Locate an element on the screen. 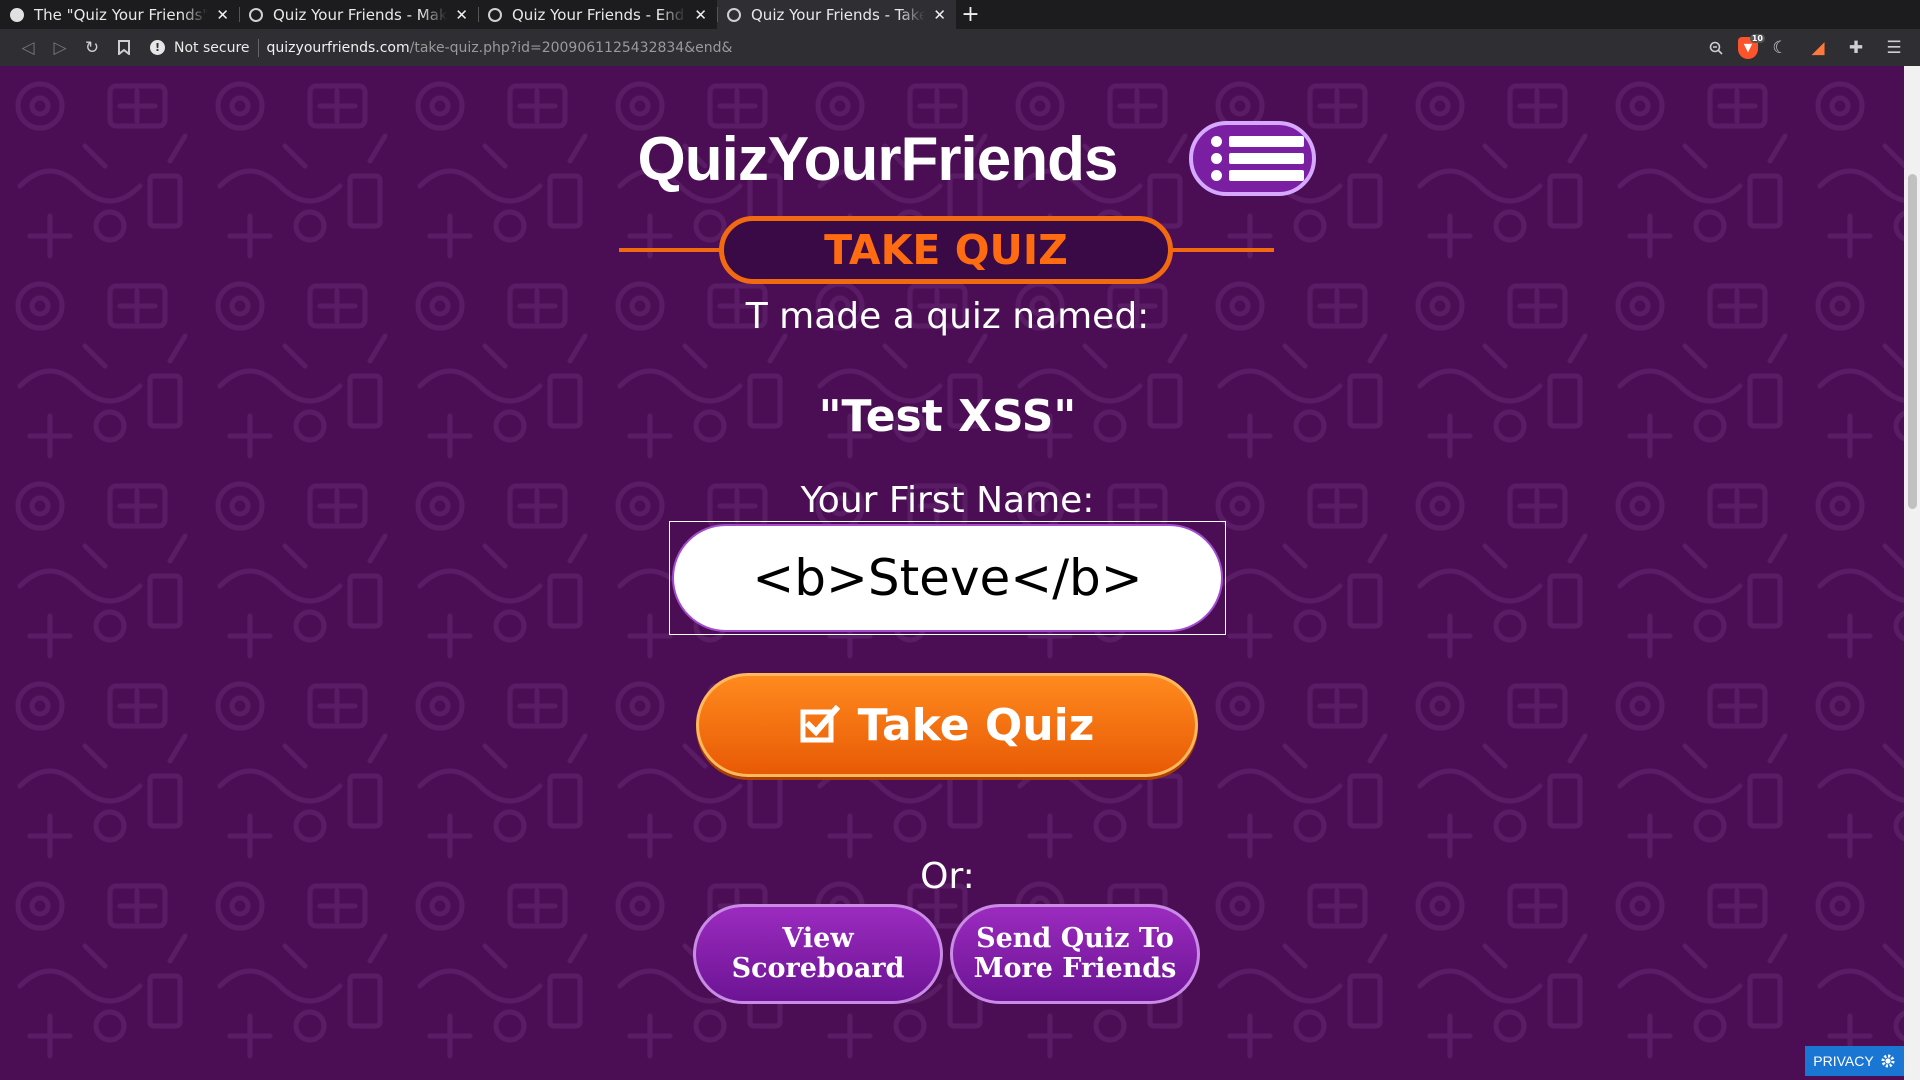  warning-icon: ! is located at coordinates (157, 47).